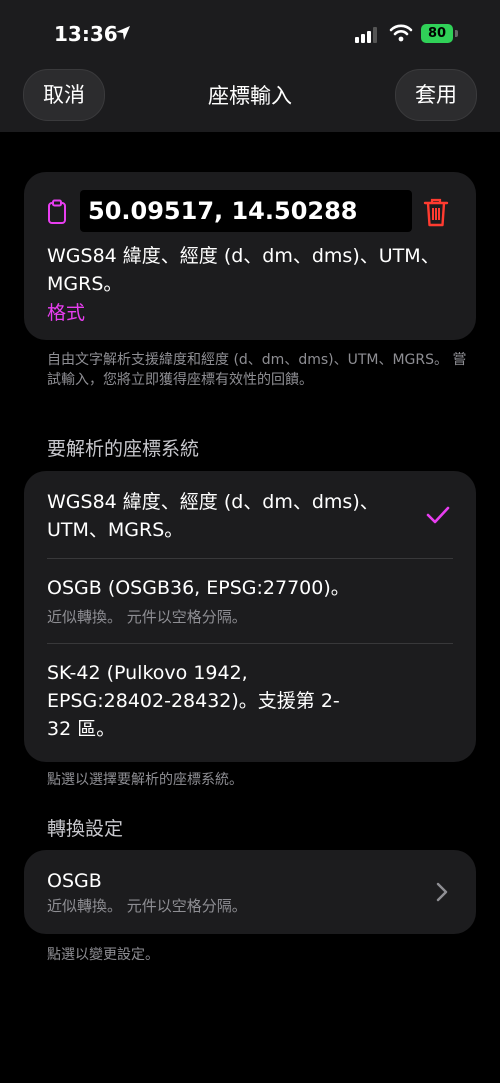 This screenshot has height=1083, width=500. I want to click on clipboard-icon, so click(57, 212).